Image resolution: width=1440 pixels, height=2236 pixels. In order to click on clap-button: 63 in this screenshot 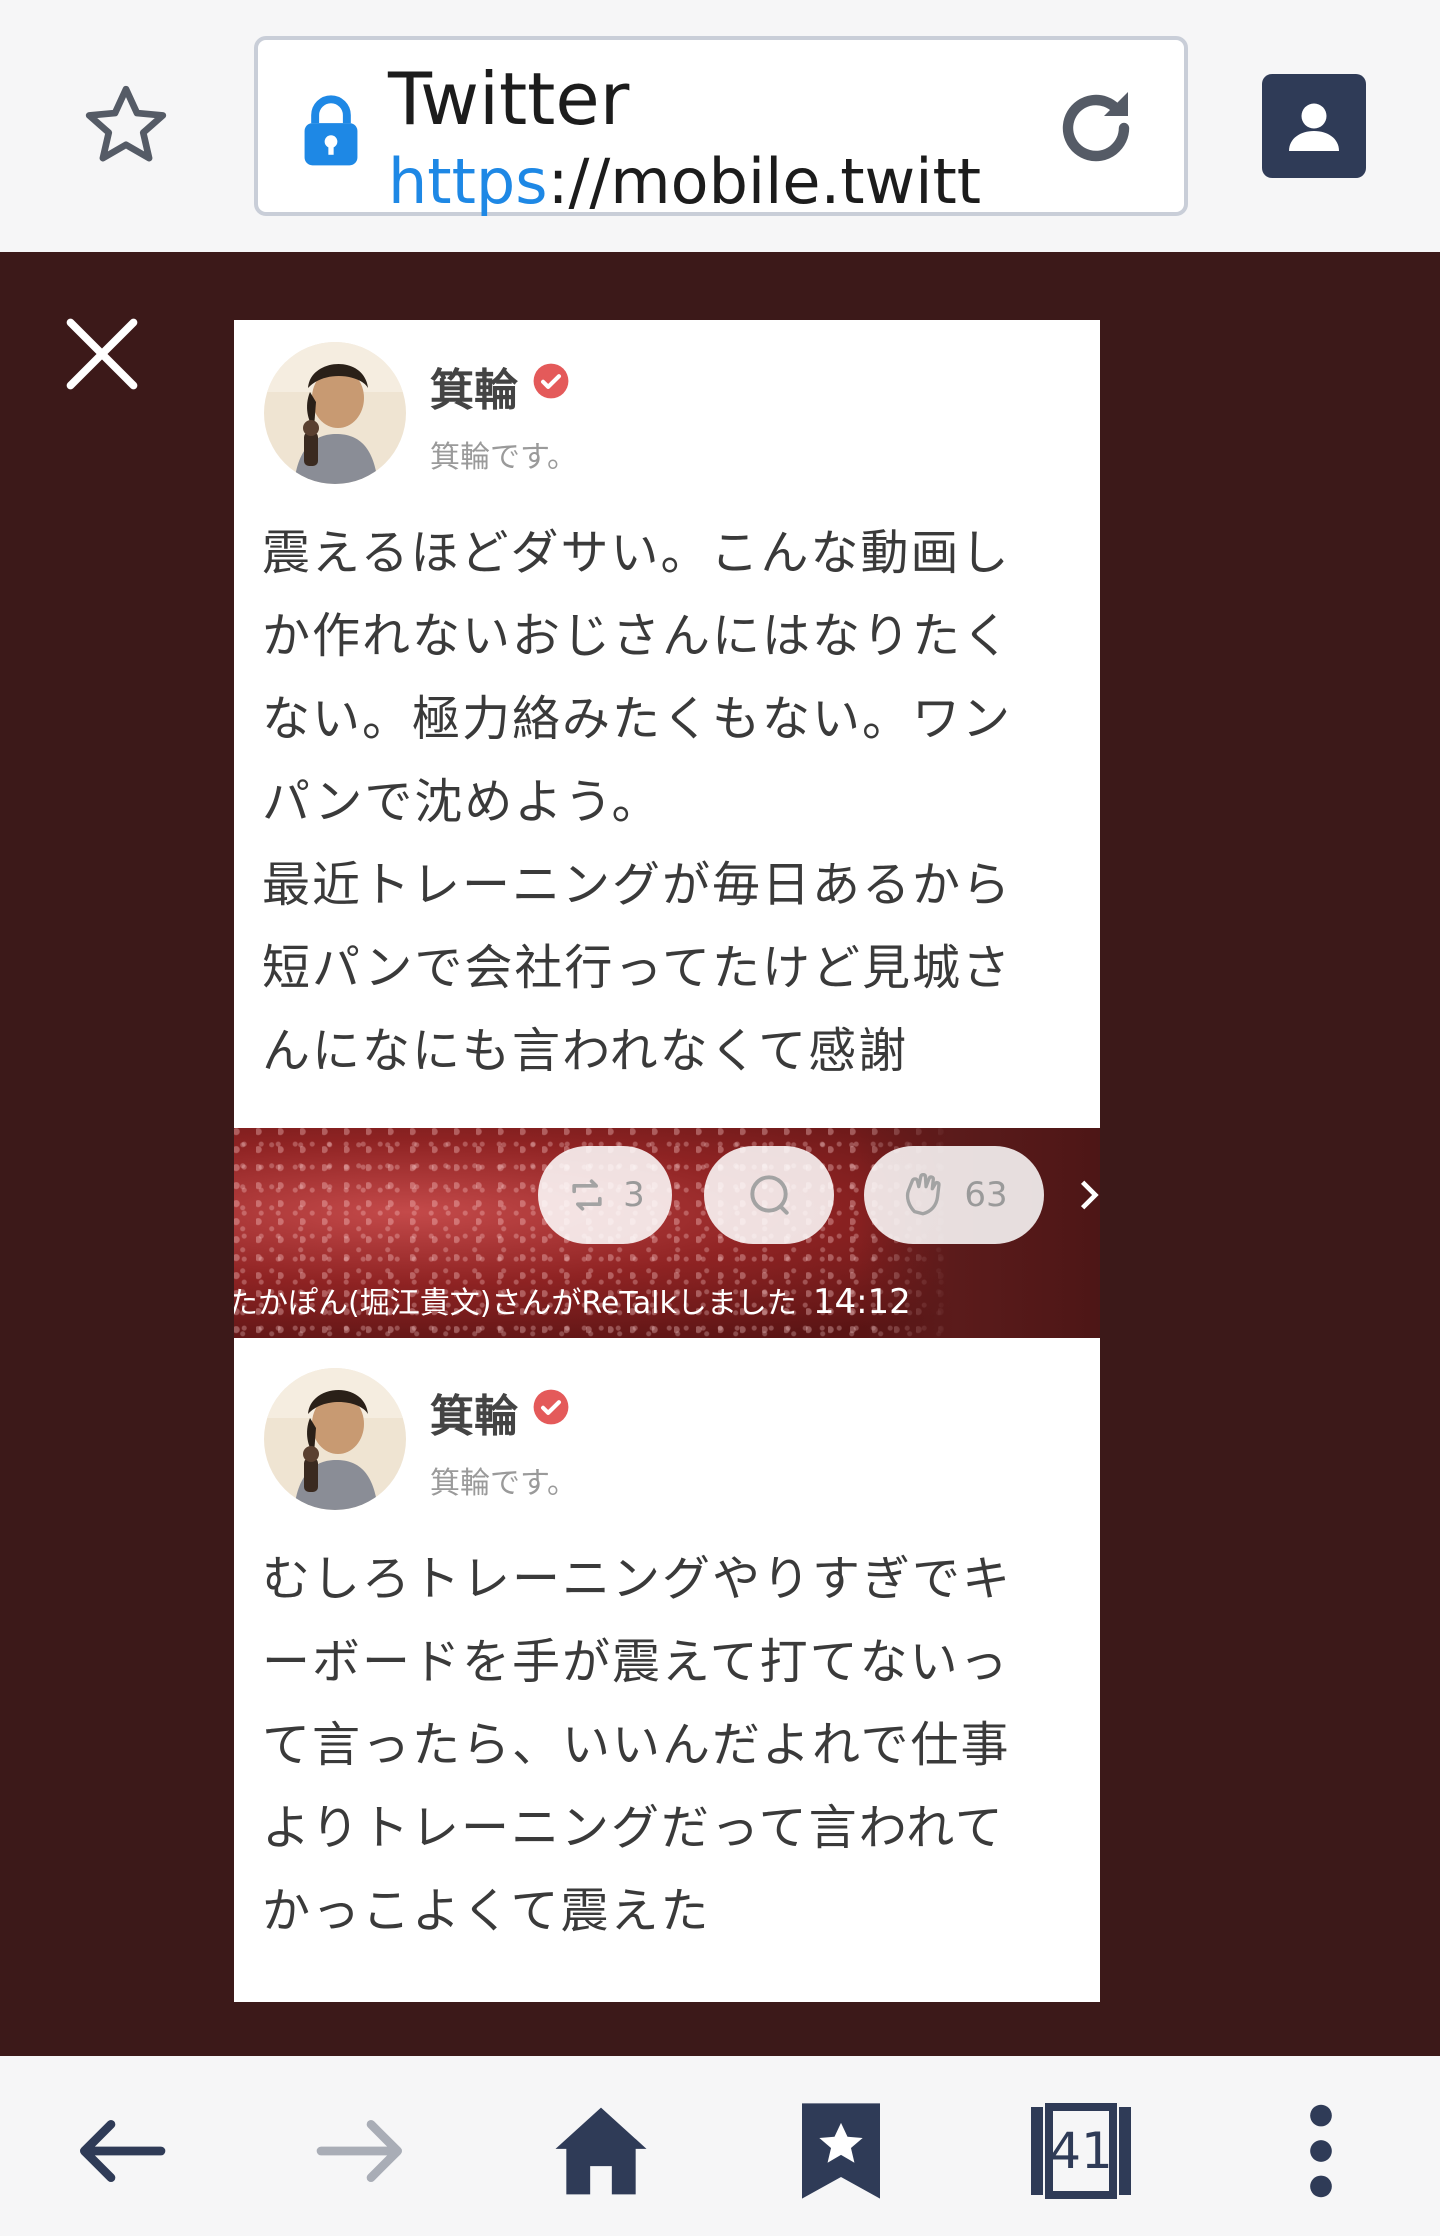, I will do `click(954, 1195)`.